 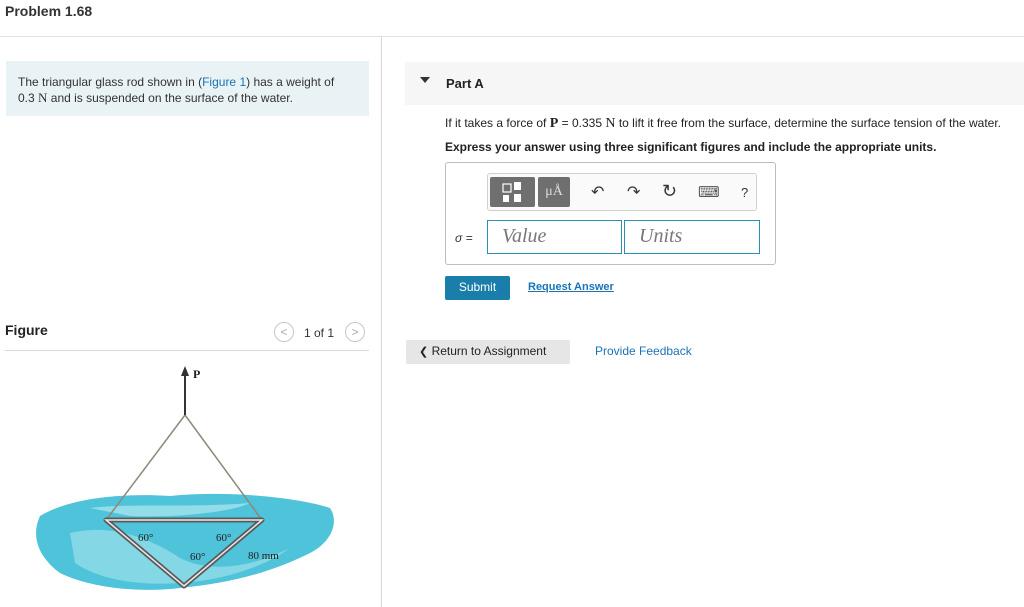 What do you see at coordinates (582, 123) in the screenshot?
I see `force-value: = 0.335` at bounding box center [582, 123].